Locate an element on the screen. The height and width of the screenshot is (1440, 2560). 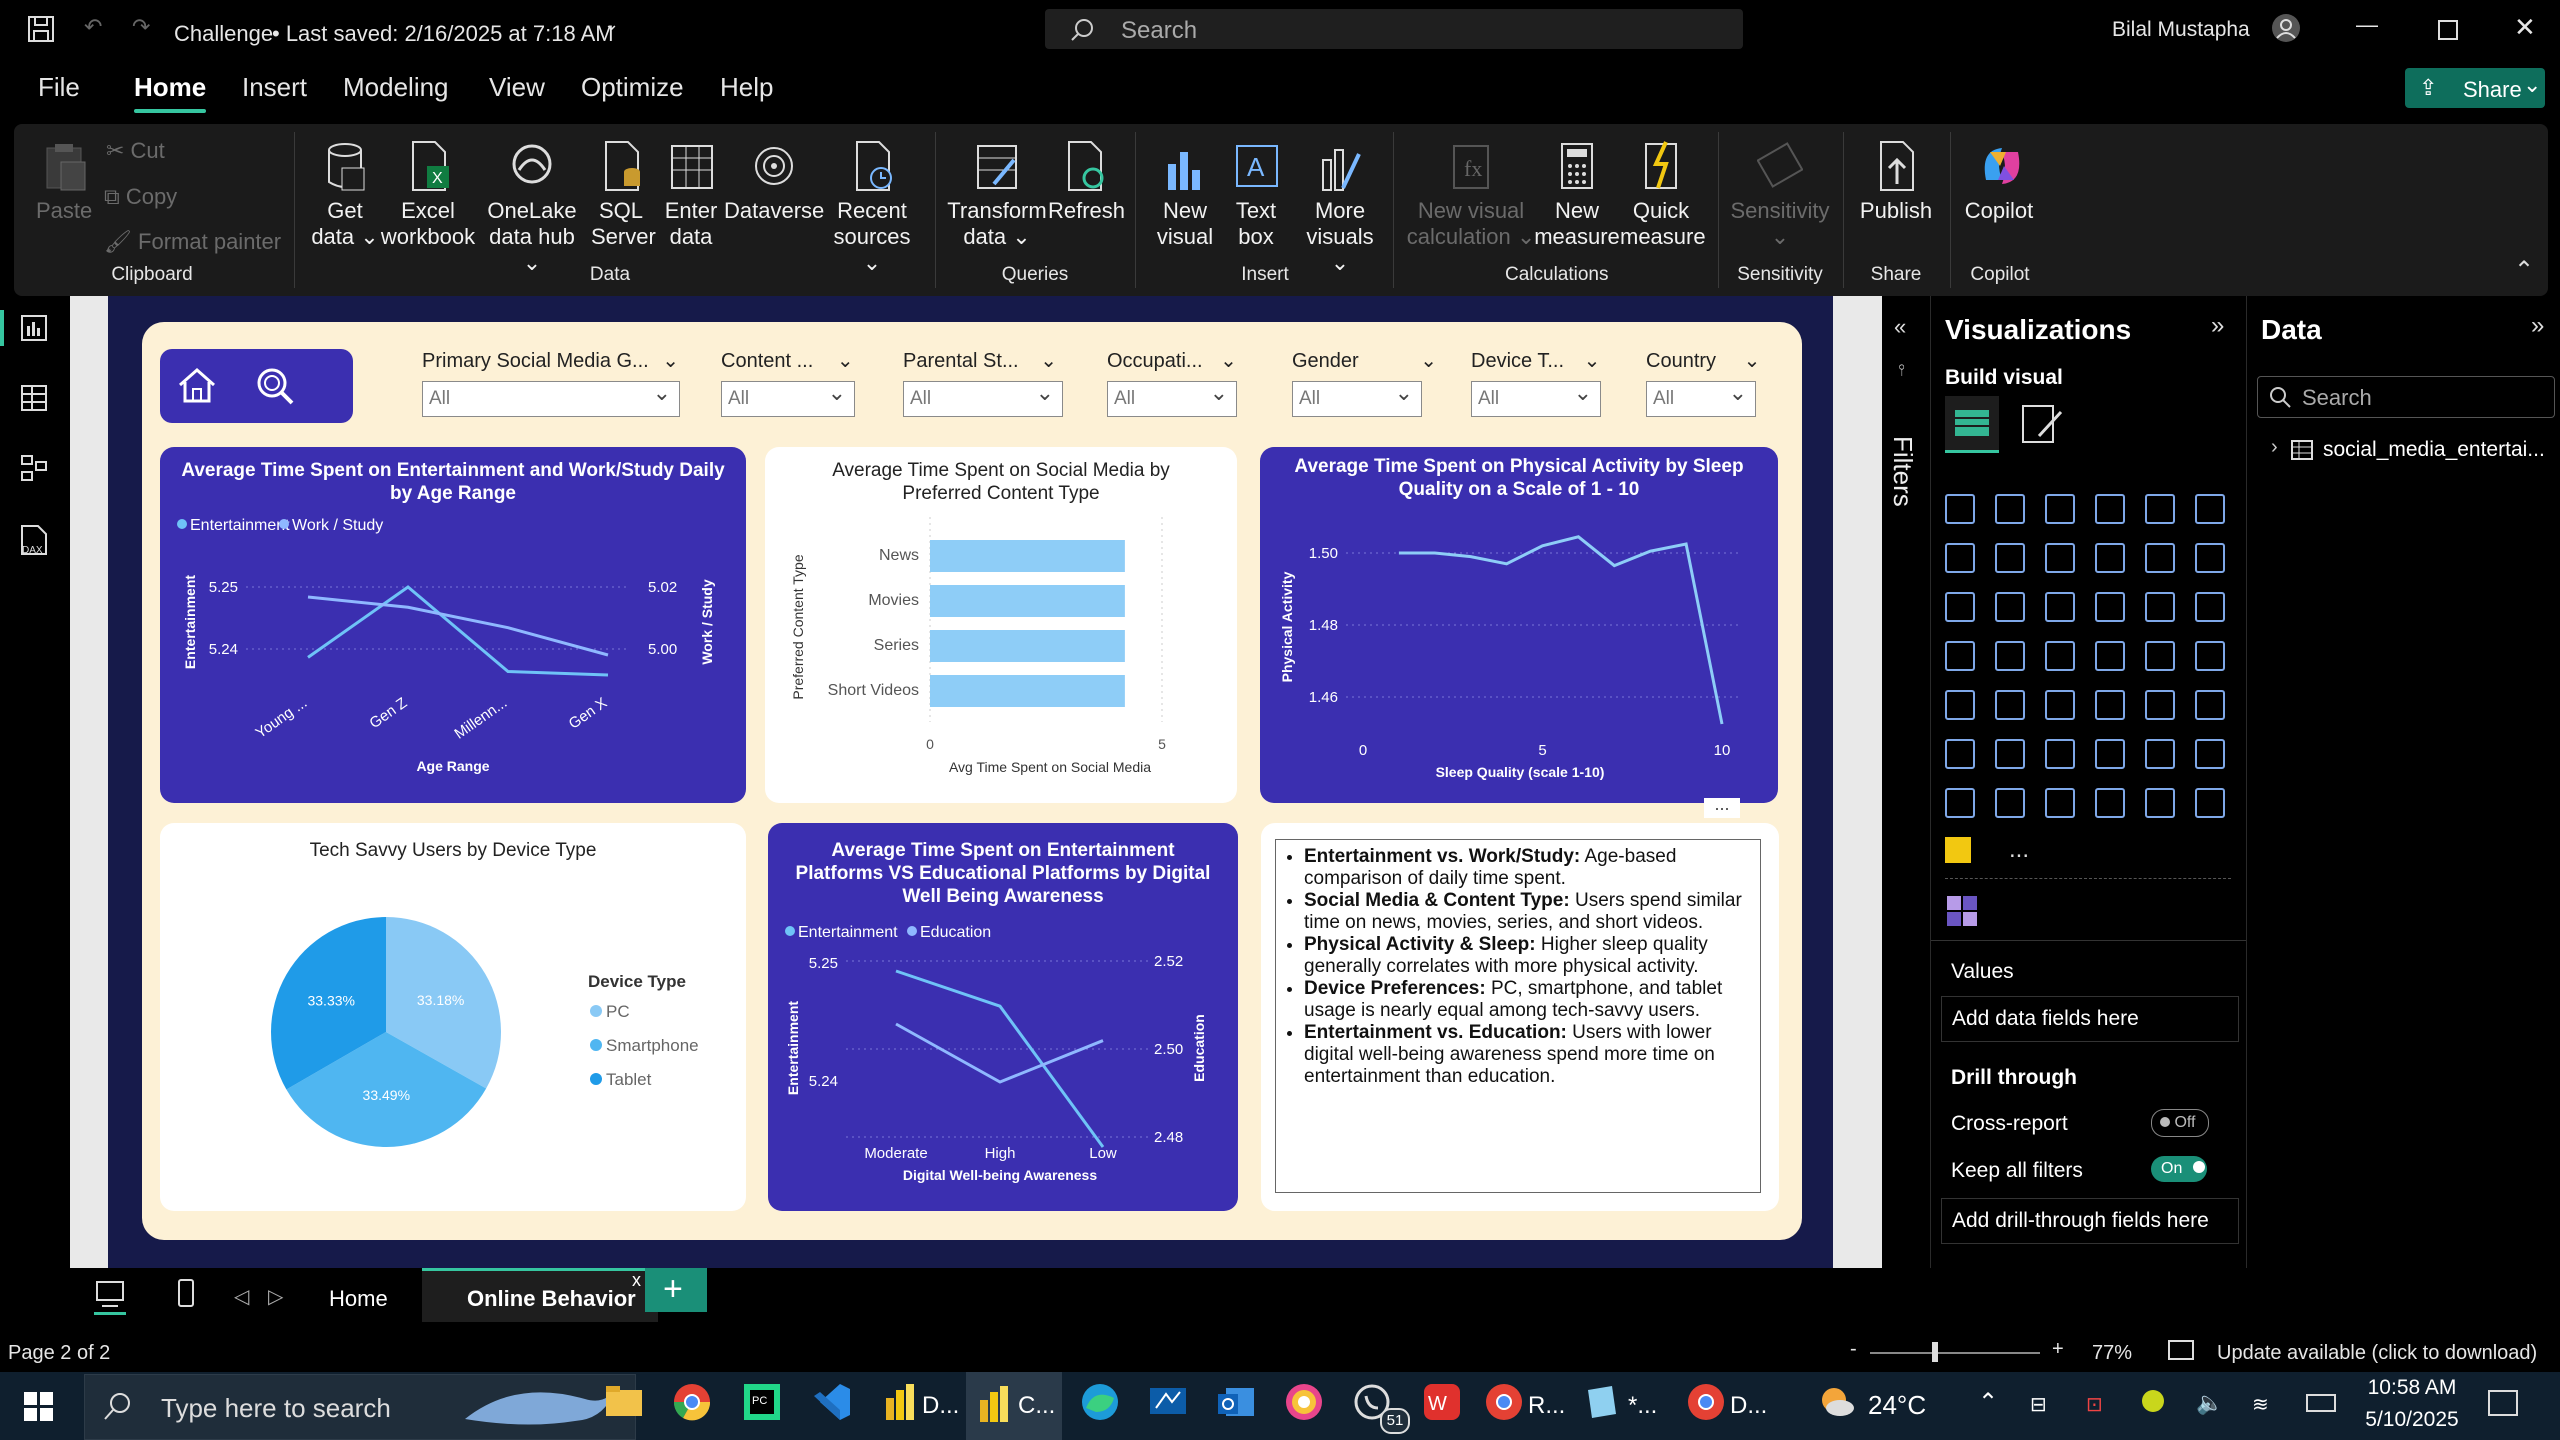
filled-map-icon is located at coordinates (2060, 656).